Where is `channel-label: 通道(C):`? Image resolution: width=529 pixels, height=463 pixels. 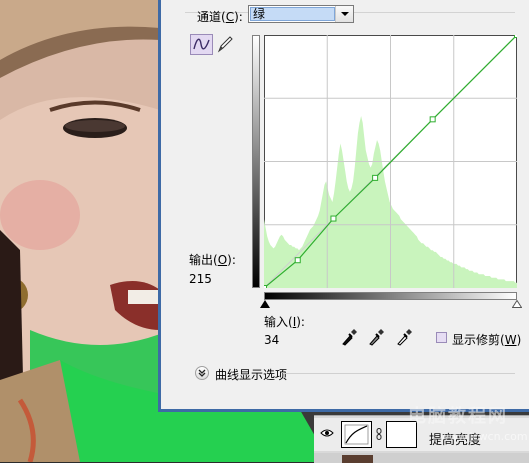 channel-label: 通道(C): is located at coordinates (220, 17).